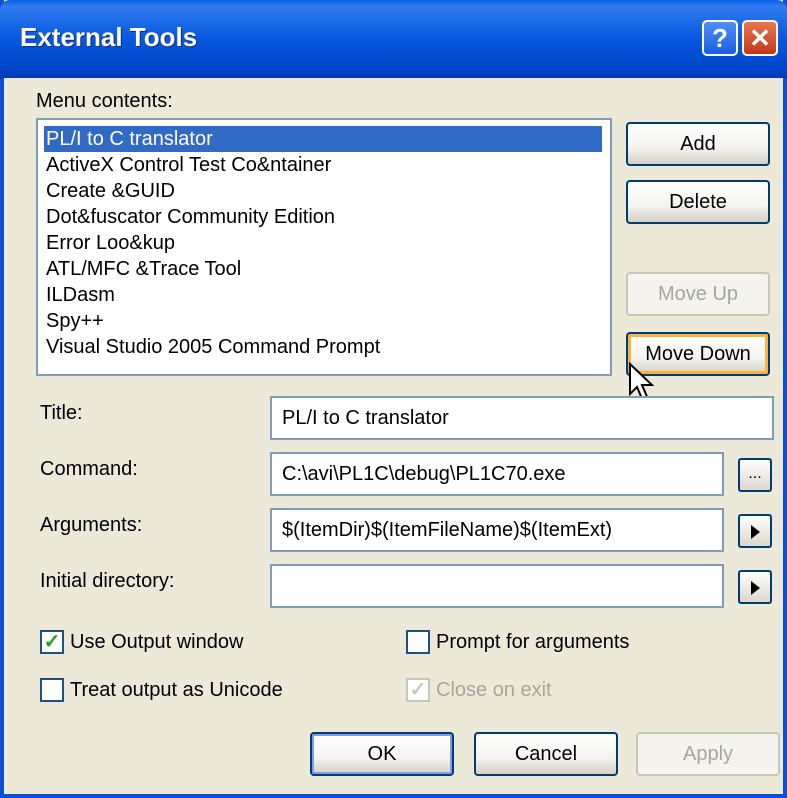  Describe the element at coordinates (157, 642) in the screenshot. I see `use-output-window-label: Use Output window` at that location.